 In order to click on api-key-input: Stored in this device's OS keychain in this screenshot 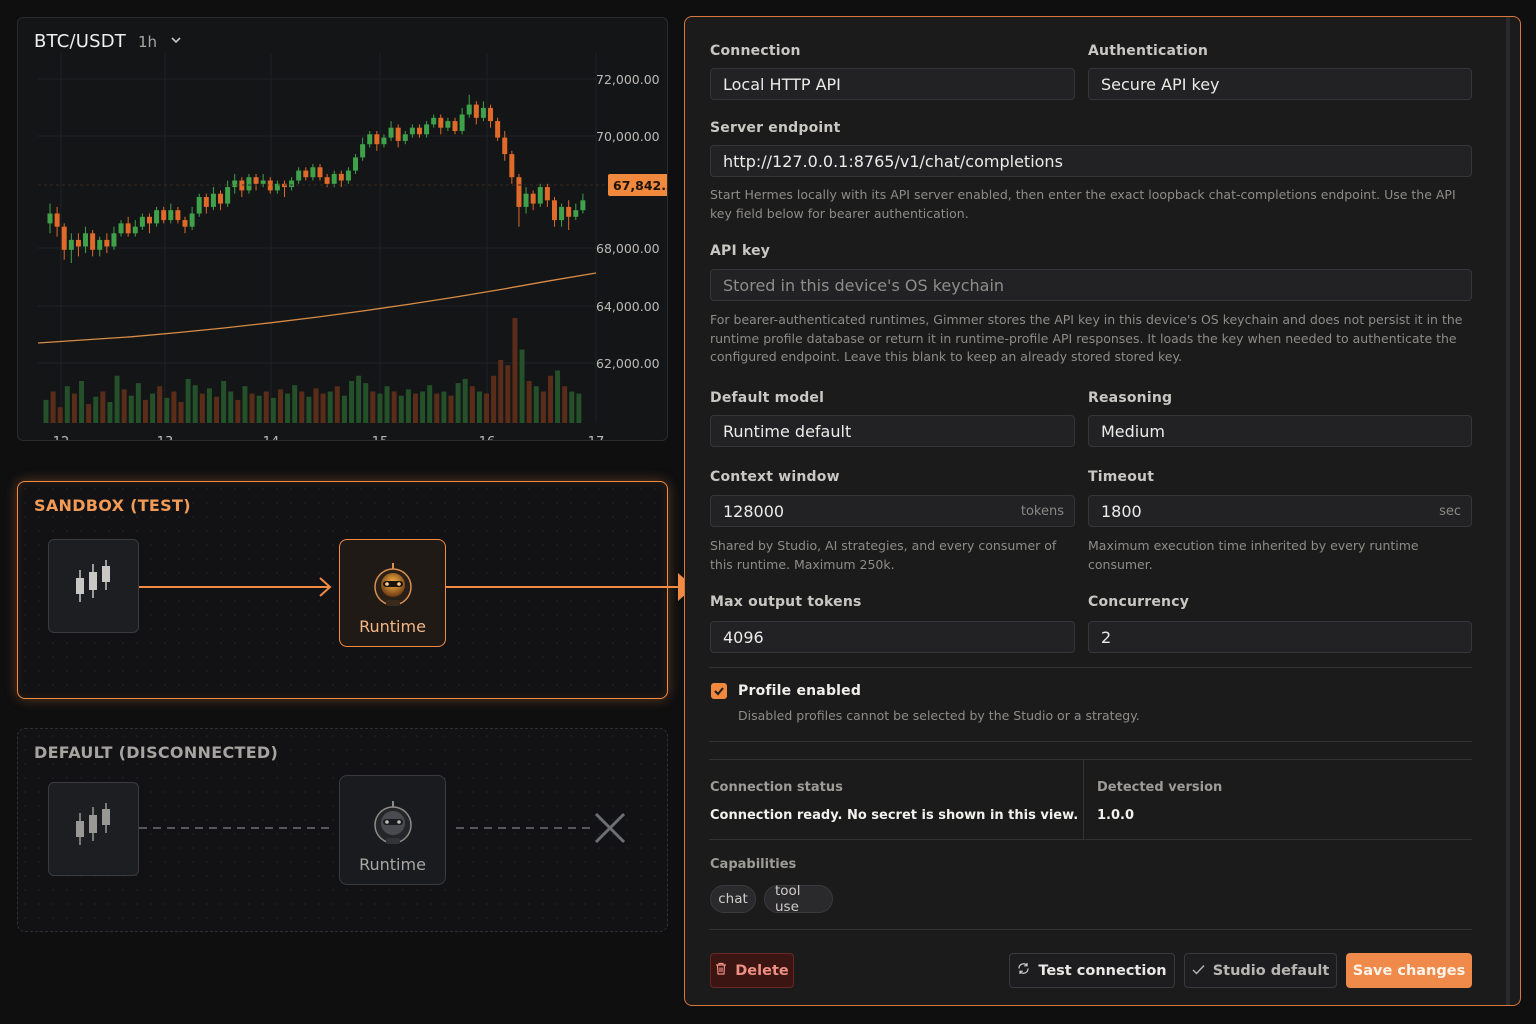, I will do `click(1091, 285)`.